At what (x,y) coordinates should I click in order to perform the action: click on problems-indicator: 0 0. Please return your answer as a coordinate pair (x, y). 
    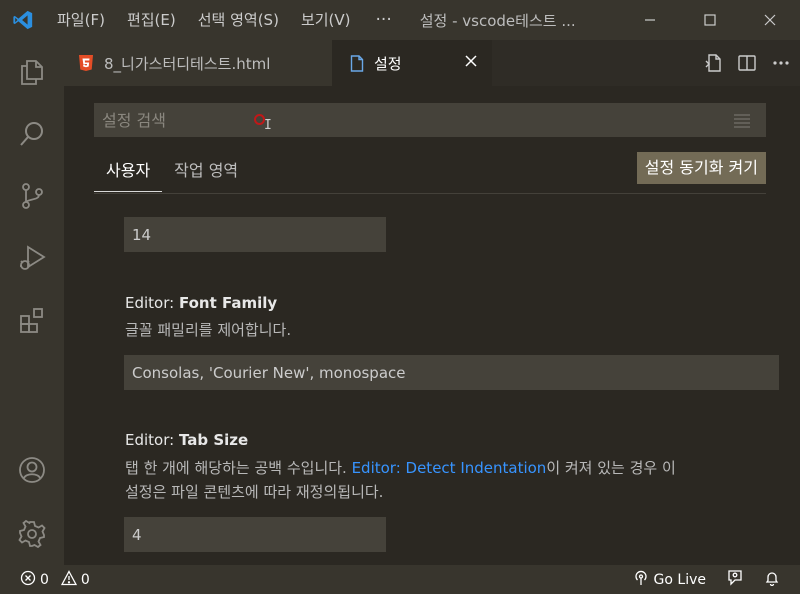
    Looking at the image, I should click on (45, 579).